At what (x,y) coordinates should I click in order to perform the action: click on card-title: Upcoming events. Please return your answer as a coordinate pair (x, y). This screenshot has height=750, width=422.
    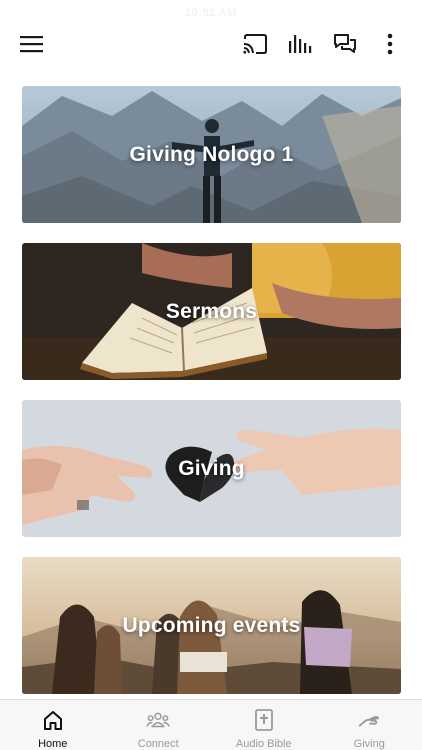
    Looking at the image, I should click on (211, 625).